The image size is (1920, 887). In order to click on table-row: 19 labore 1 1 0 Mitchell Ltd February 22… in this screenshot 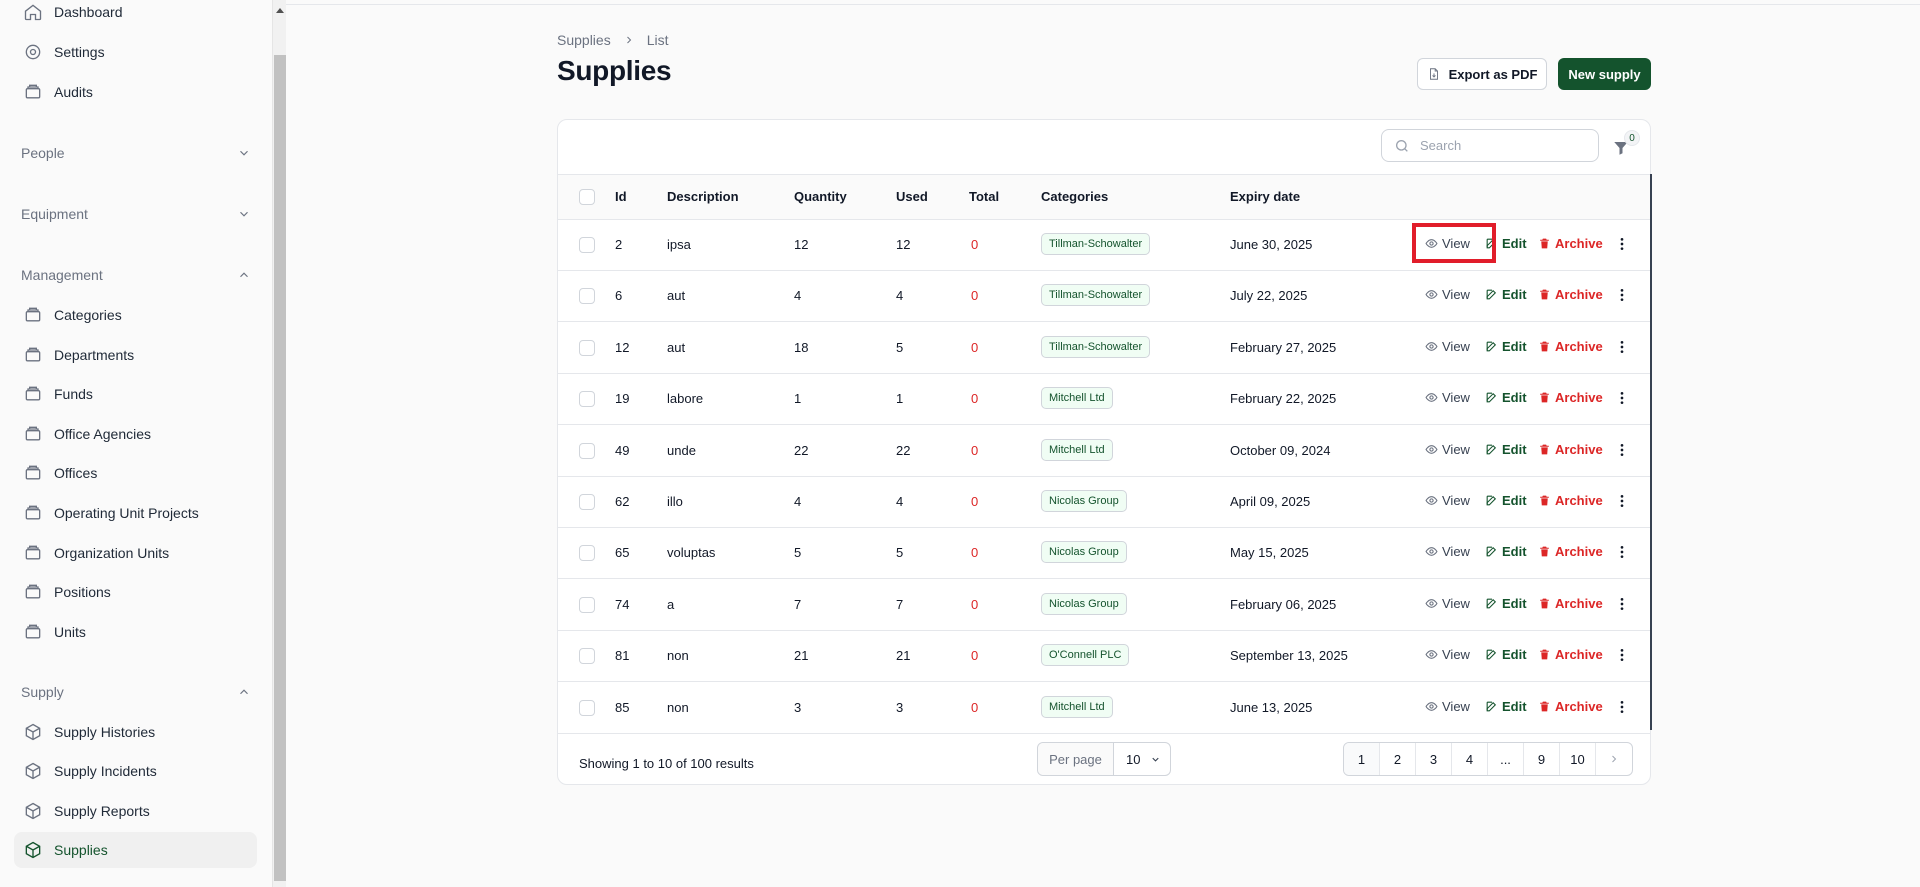, I will do `click(1104, 400)`.